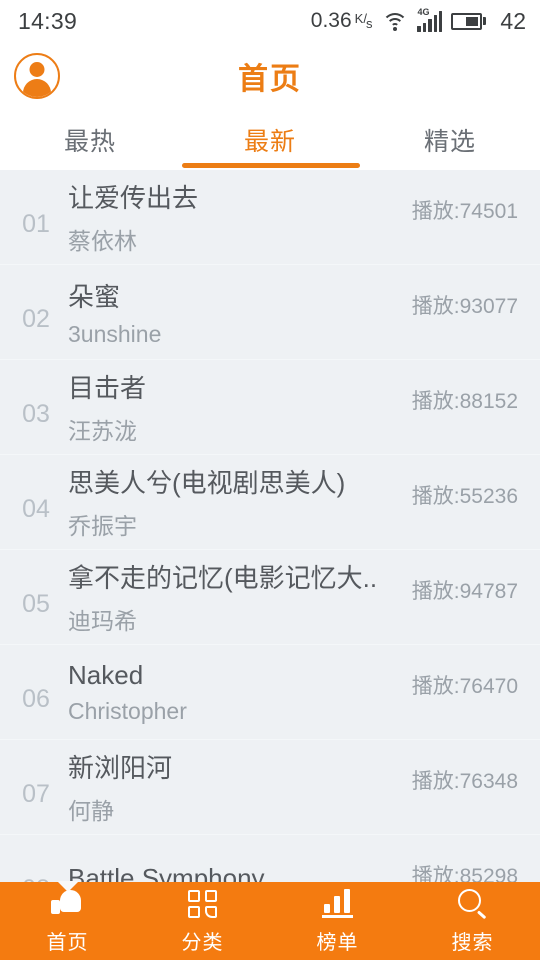 The image size is (540, 960). Describe the element at coordinates (102, 431) in the screenshot. I see `song-artist: 汪苏泷` at that location.